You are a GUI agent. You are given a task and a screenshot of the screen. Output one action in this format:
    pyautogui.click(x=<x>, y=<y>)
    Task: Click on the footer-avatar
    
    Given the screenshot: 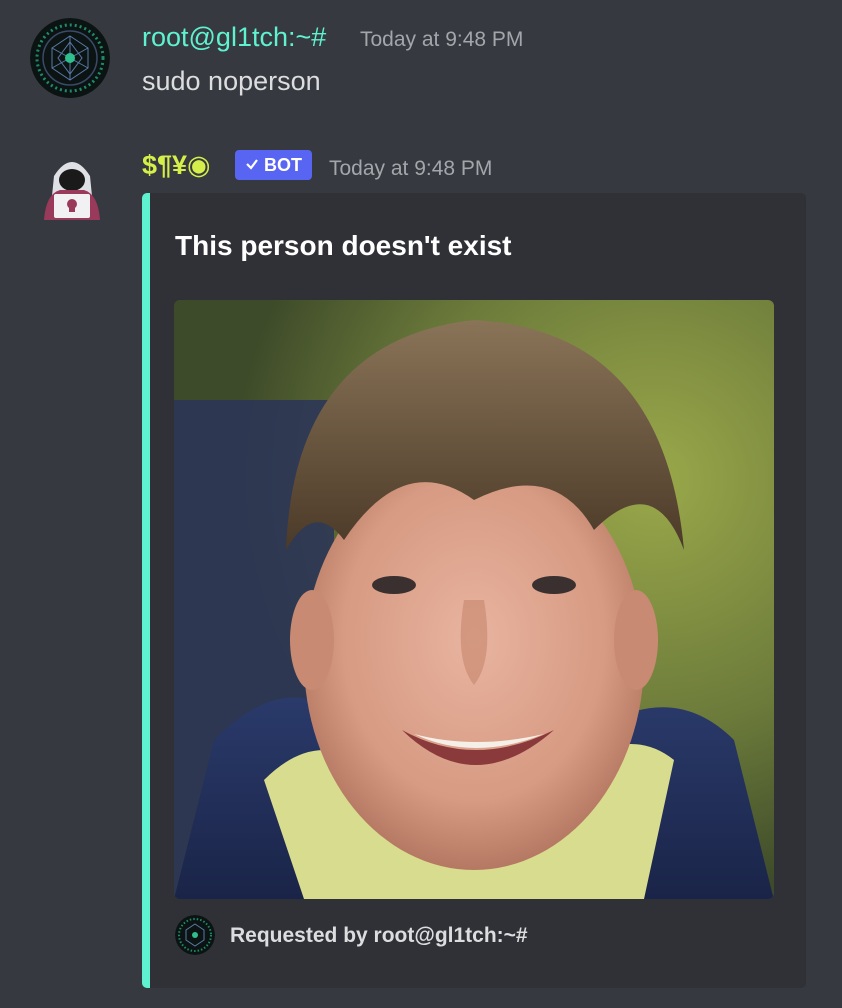 What is the action you would take?
    pyautogui.click(x=195, y=935)
    